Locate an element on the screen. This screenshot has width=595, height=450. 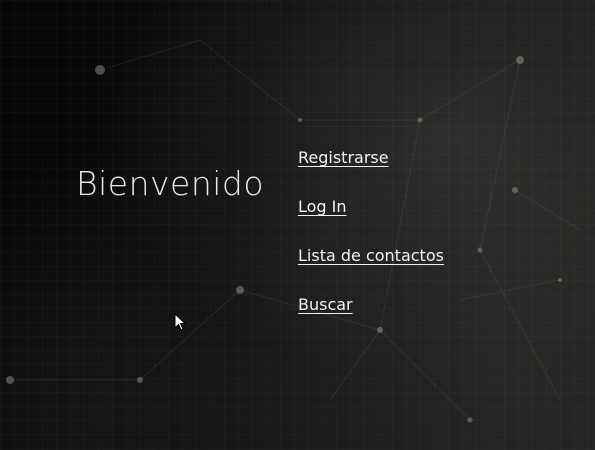
nav-item-contacts: Lista de contactos is located at coordinates (371, 270).